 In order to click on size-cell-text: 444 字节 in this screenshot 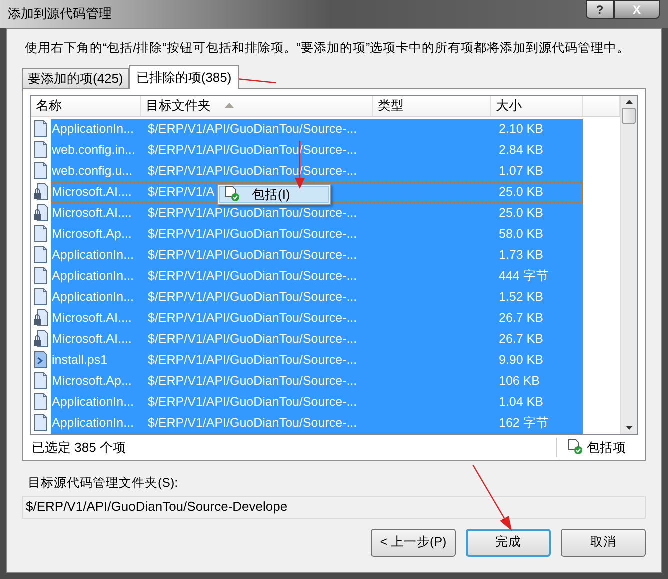, I will do `click(524, 276)`.